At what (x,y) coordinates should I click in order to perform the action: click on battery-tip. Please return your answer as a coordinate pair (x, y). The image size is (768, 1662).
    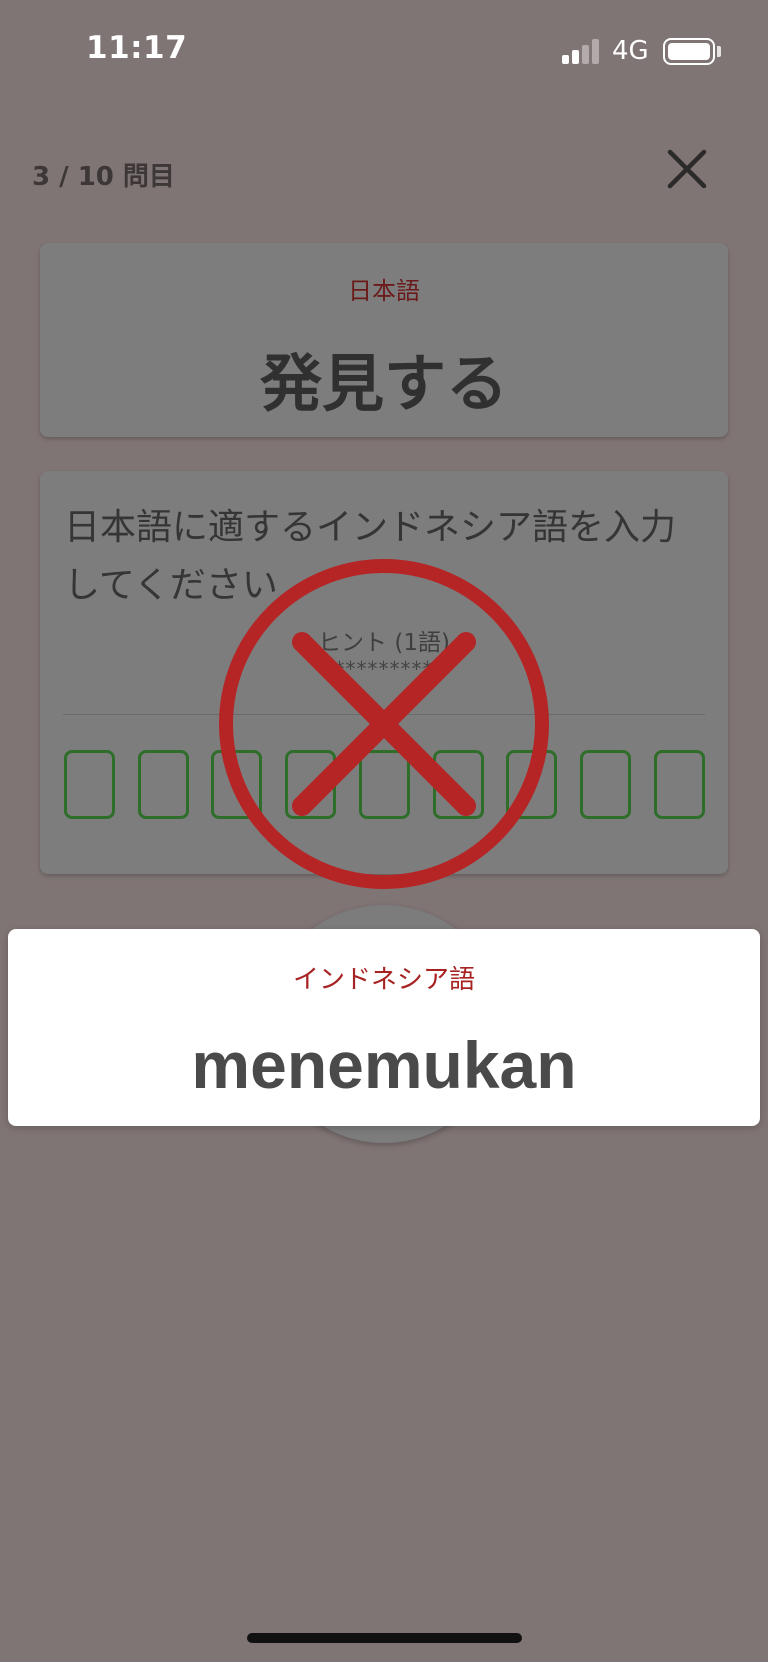
    Looking at the image, I should click on (719, 51).